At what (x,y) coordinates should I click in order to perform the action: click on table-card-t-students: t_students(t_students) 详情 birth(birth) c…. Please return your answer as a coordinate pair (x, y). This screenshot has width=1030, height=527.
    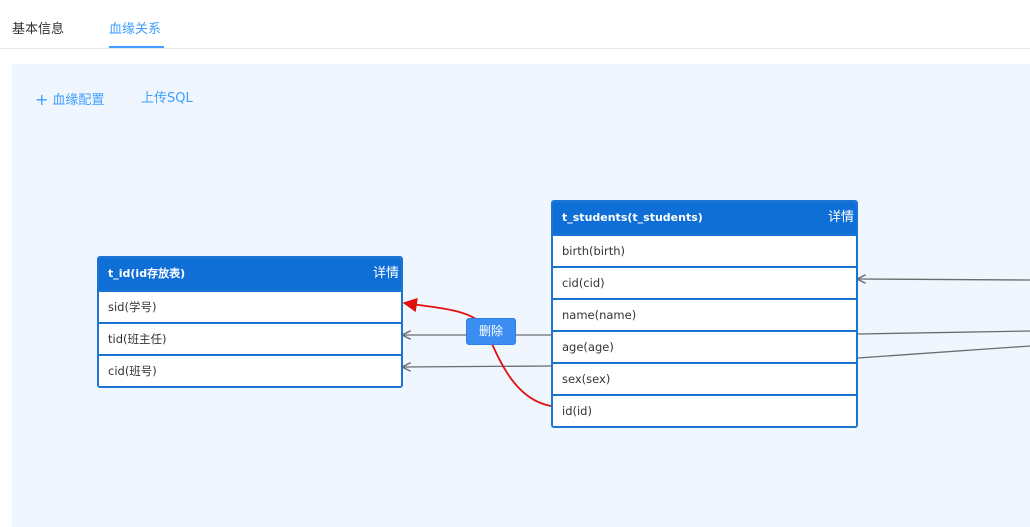
    Looking at the image, I should click on (704, 314).